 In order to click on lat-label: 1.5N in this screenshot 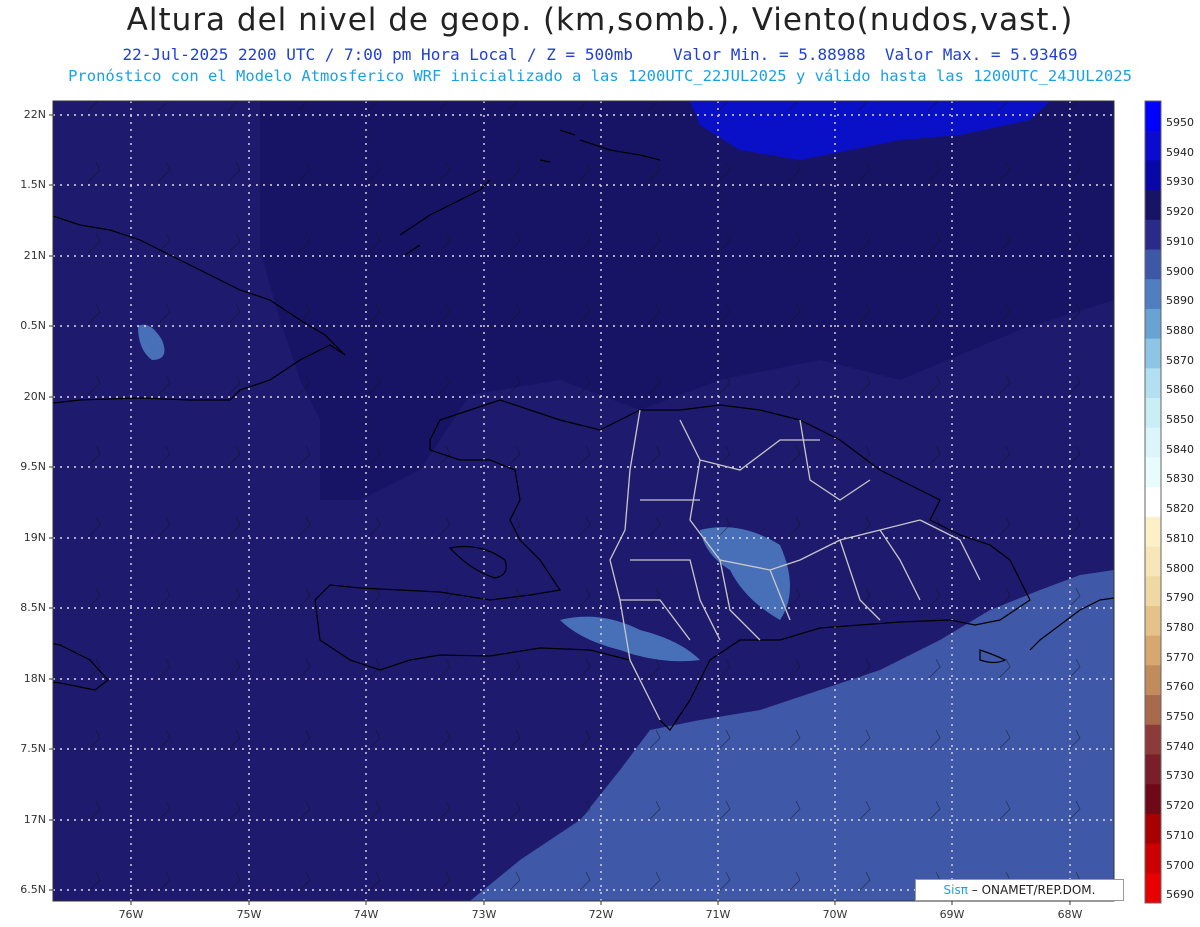, I will do `click(33, 184)`.